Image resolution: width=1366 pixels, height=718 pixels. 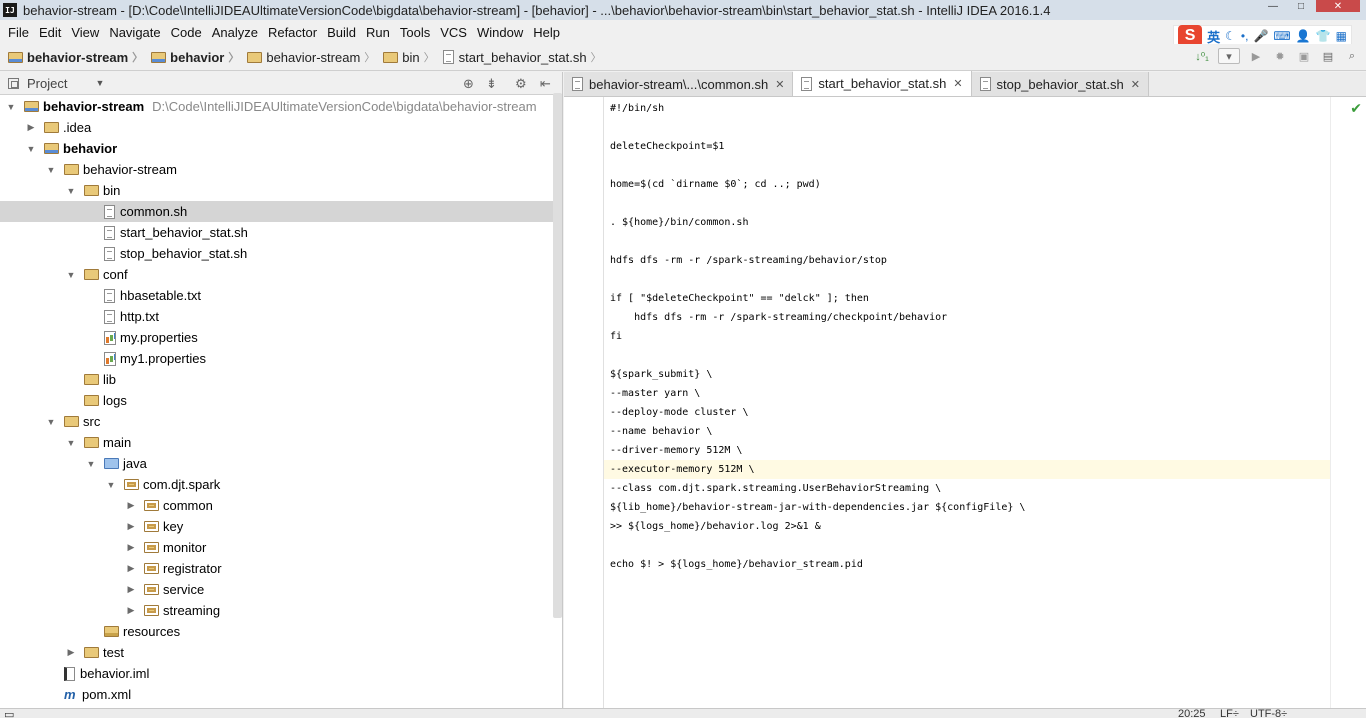 What do you see at coordinates (276, 421) in the screenshot?
I see `tree-node: ▼ src` at bounding box center [276, 421].